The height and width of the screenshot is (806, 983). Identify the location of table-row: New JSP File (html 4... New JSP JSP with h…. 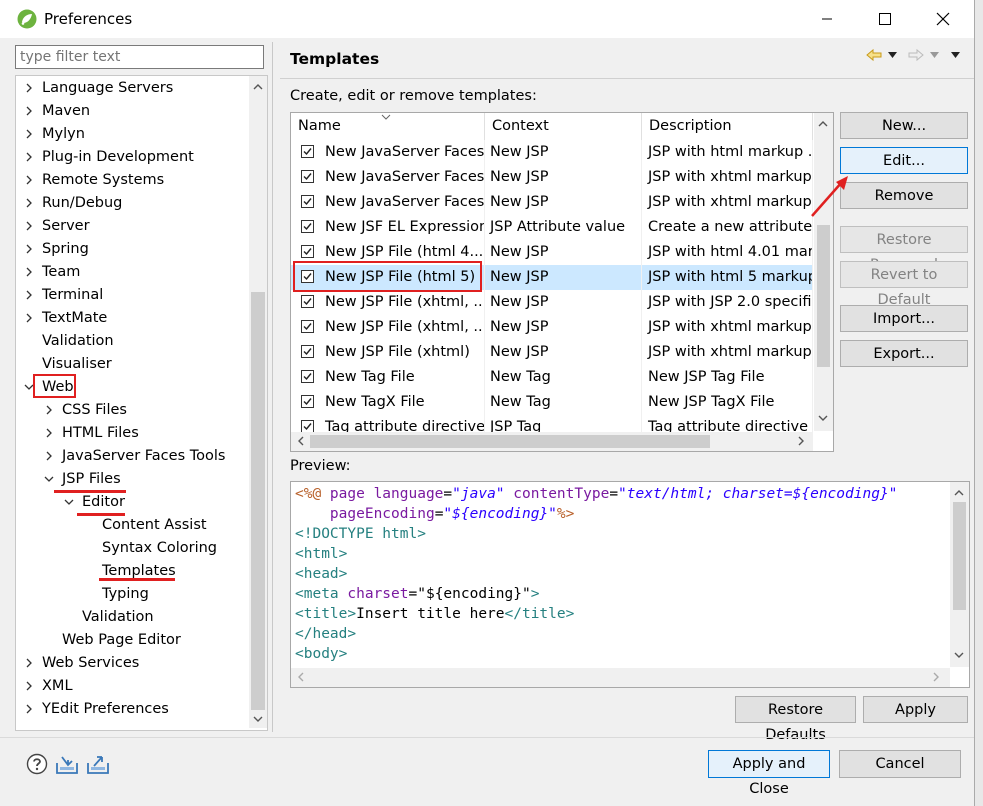
(552, 252).